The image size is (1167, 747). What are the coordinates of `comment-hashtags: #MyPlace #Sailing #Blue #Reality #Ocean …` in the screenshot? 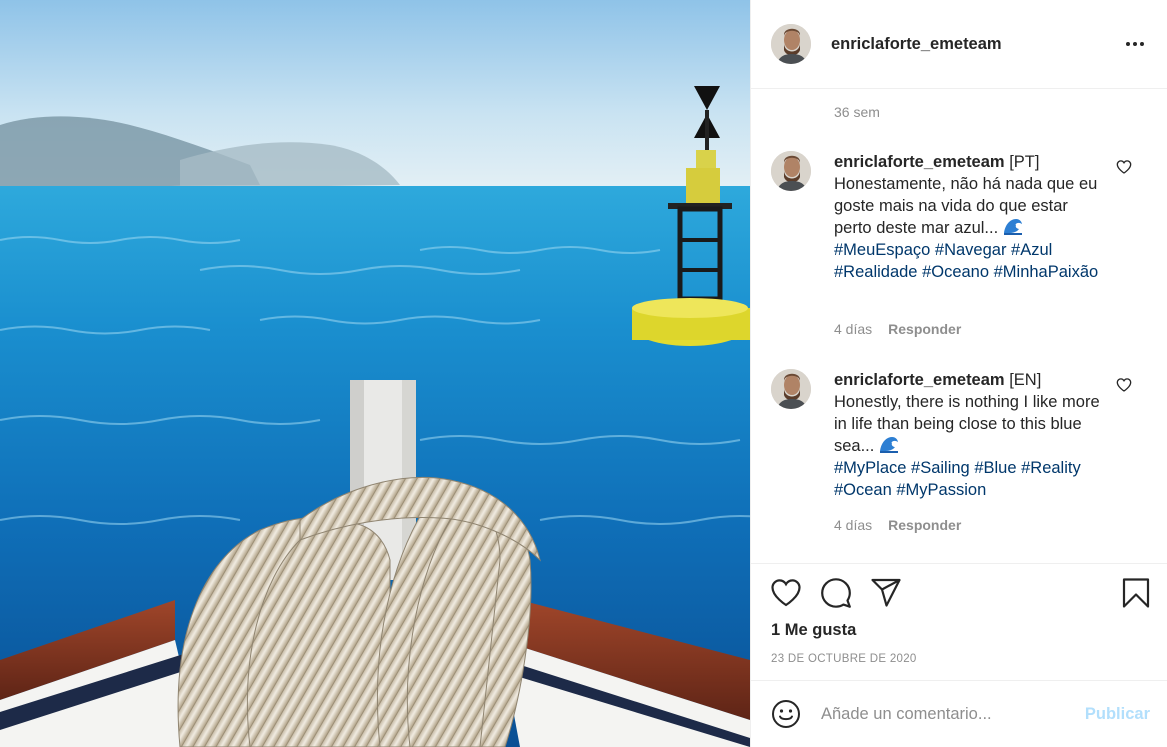 It's located at (957, 479).